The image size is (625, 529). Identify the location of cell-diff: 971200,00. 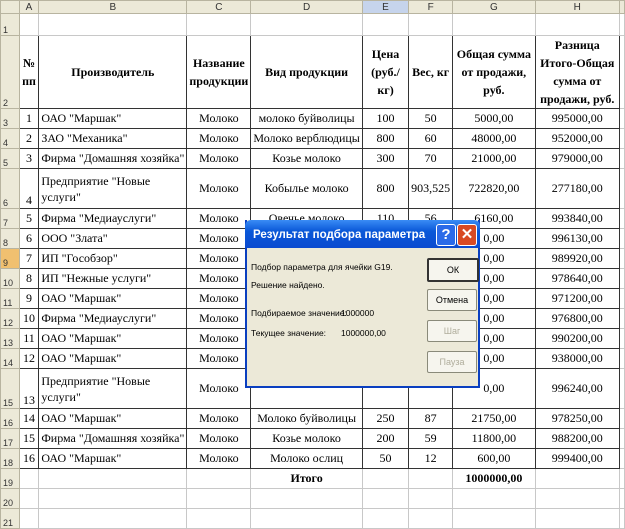
(577, 298).